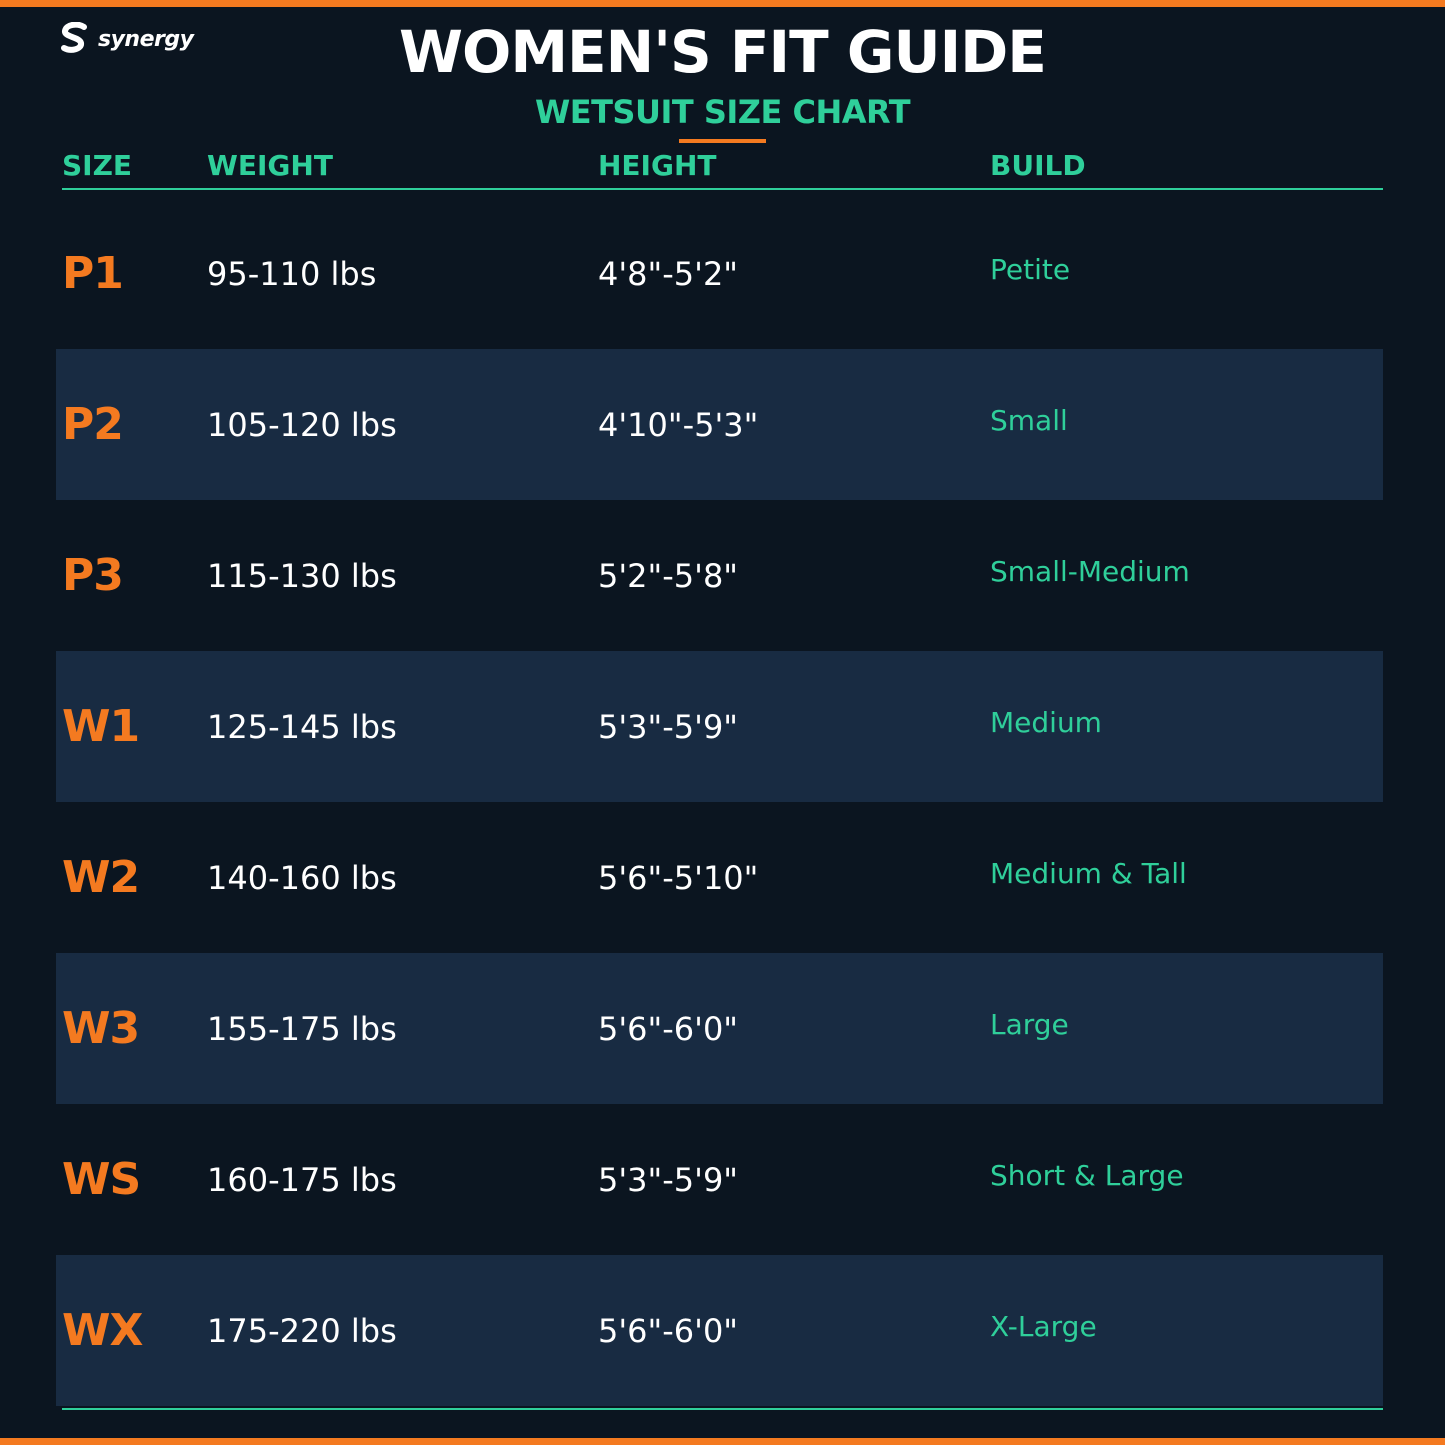 This screenshot has width=1445, height=1445. Describe the element at coordinates (722, 1409) in the screenshot. I see `table-bottom-divider` at that location.